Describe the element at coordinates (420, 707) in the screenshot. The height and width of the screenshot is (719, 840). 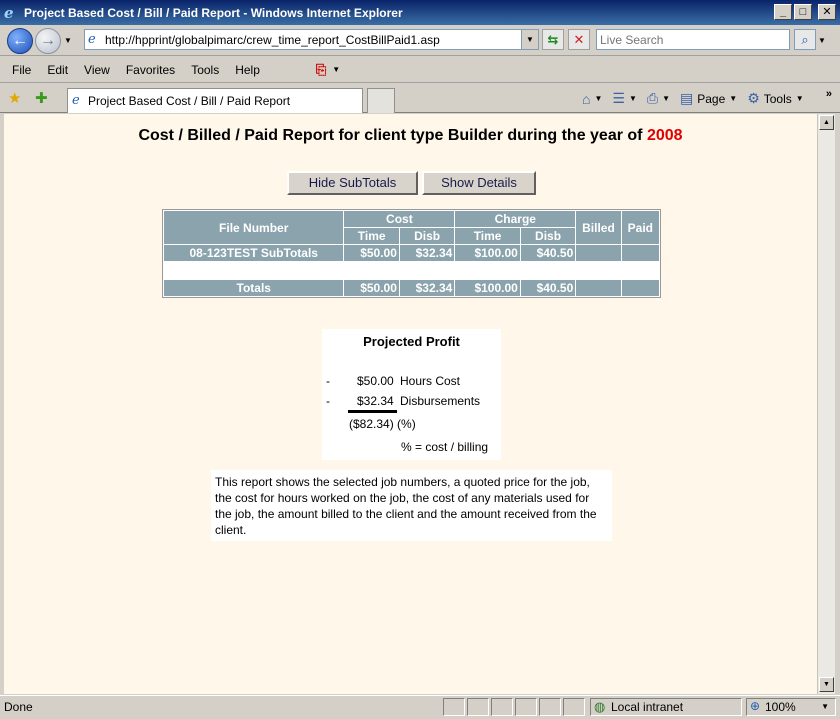
I see `status-bar: Done ◍ Local intranet ⊕ 100% ▼` at that location.